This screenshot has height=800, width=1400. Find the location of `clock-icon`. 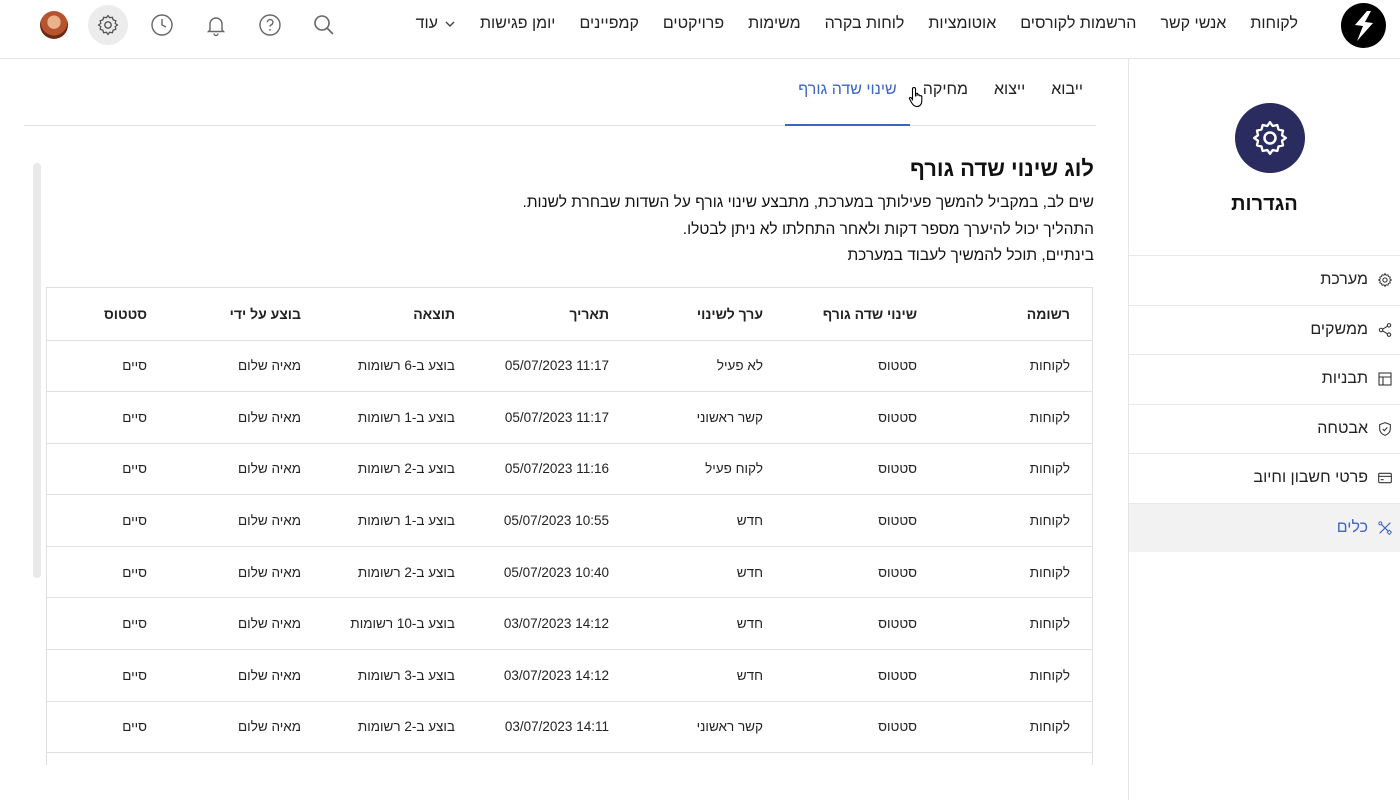

clock-icon is located at coordinates (162, 25).